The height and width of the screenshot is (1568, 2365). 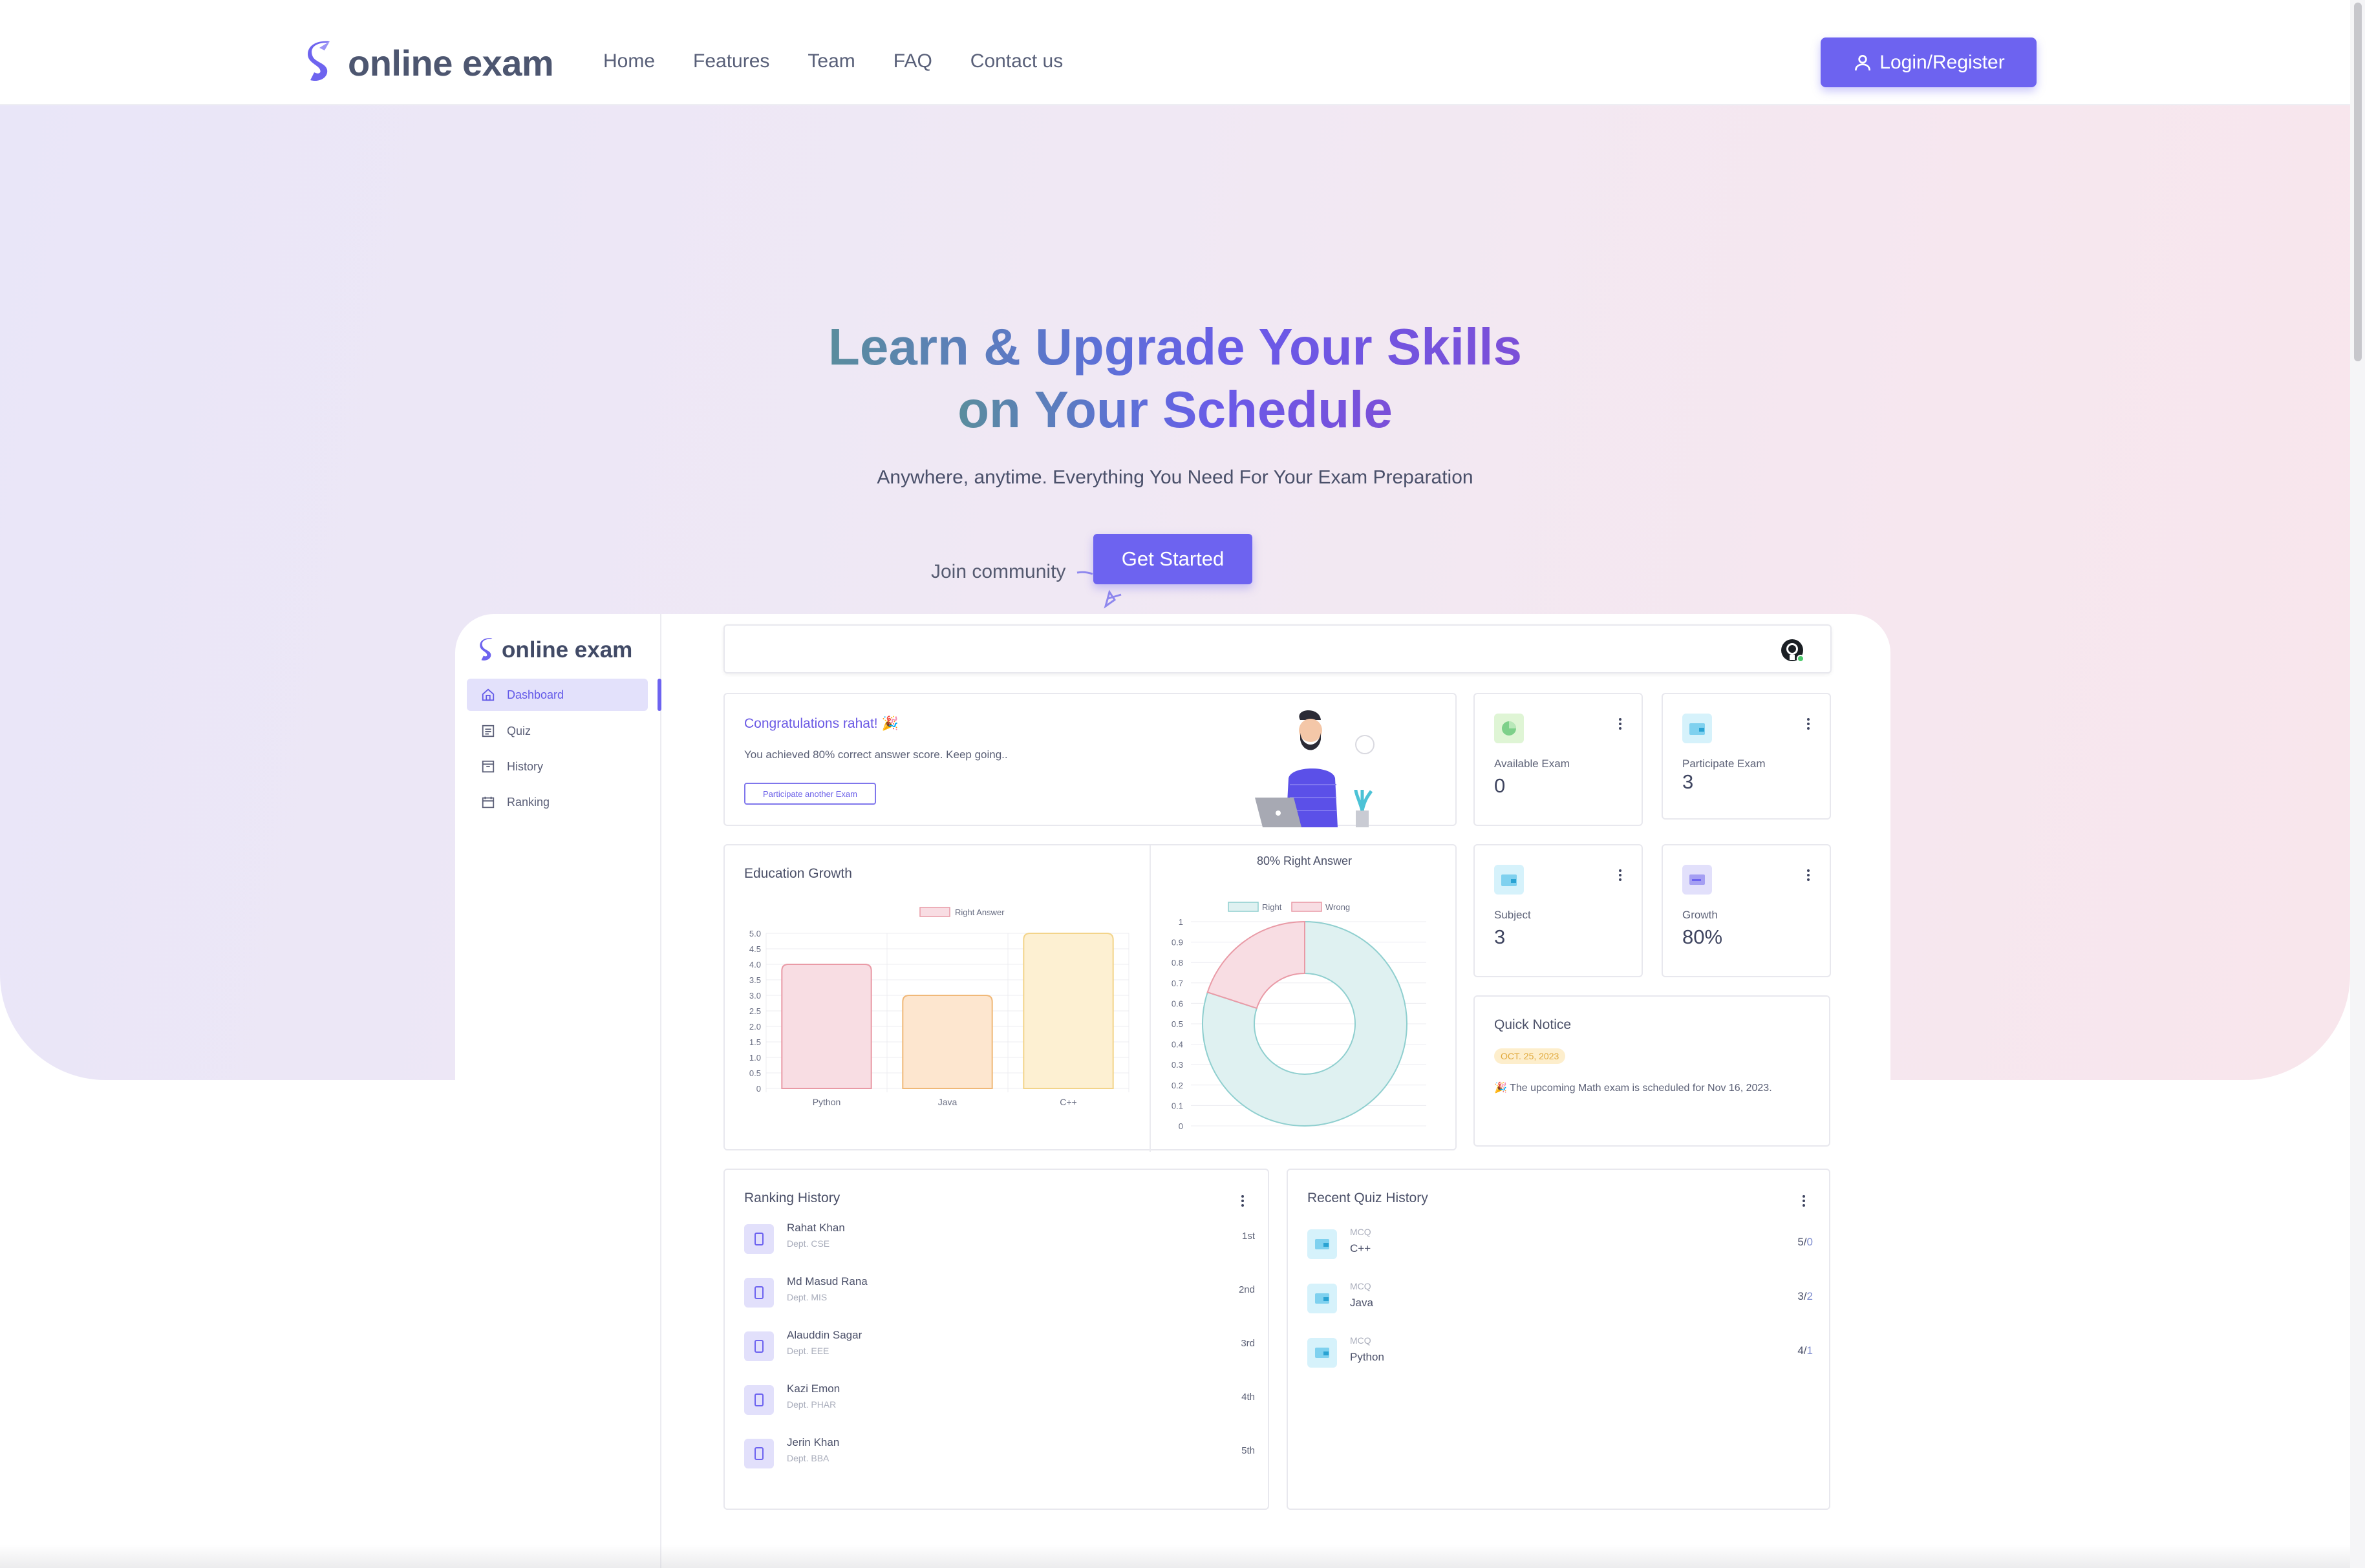 I want to click on card-icon, so click(x=1697, y=880).